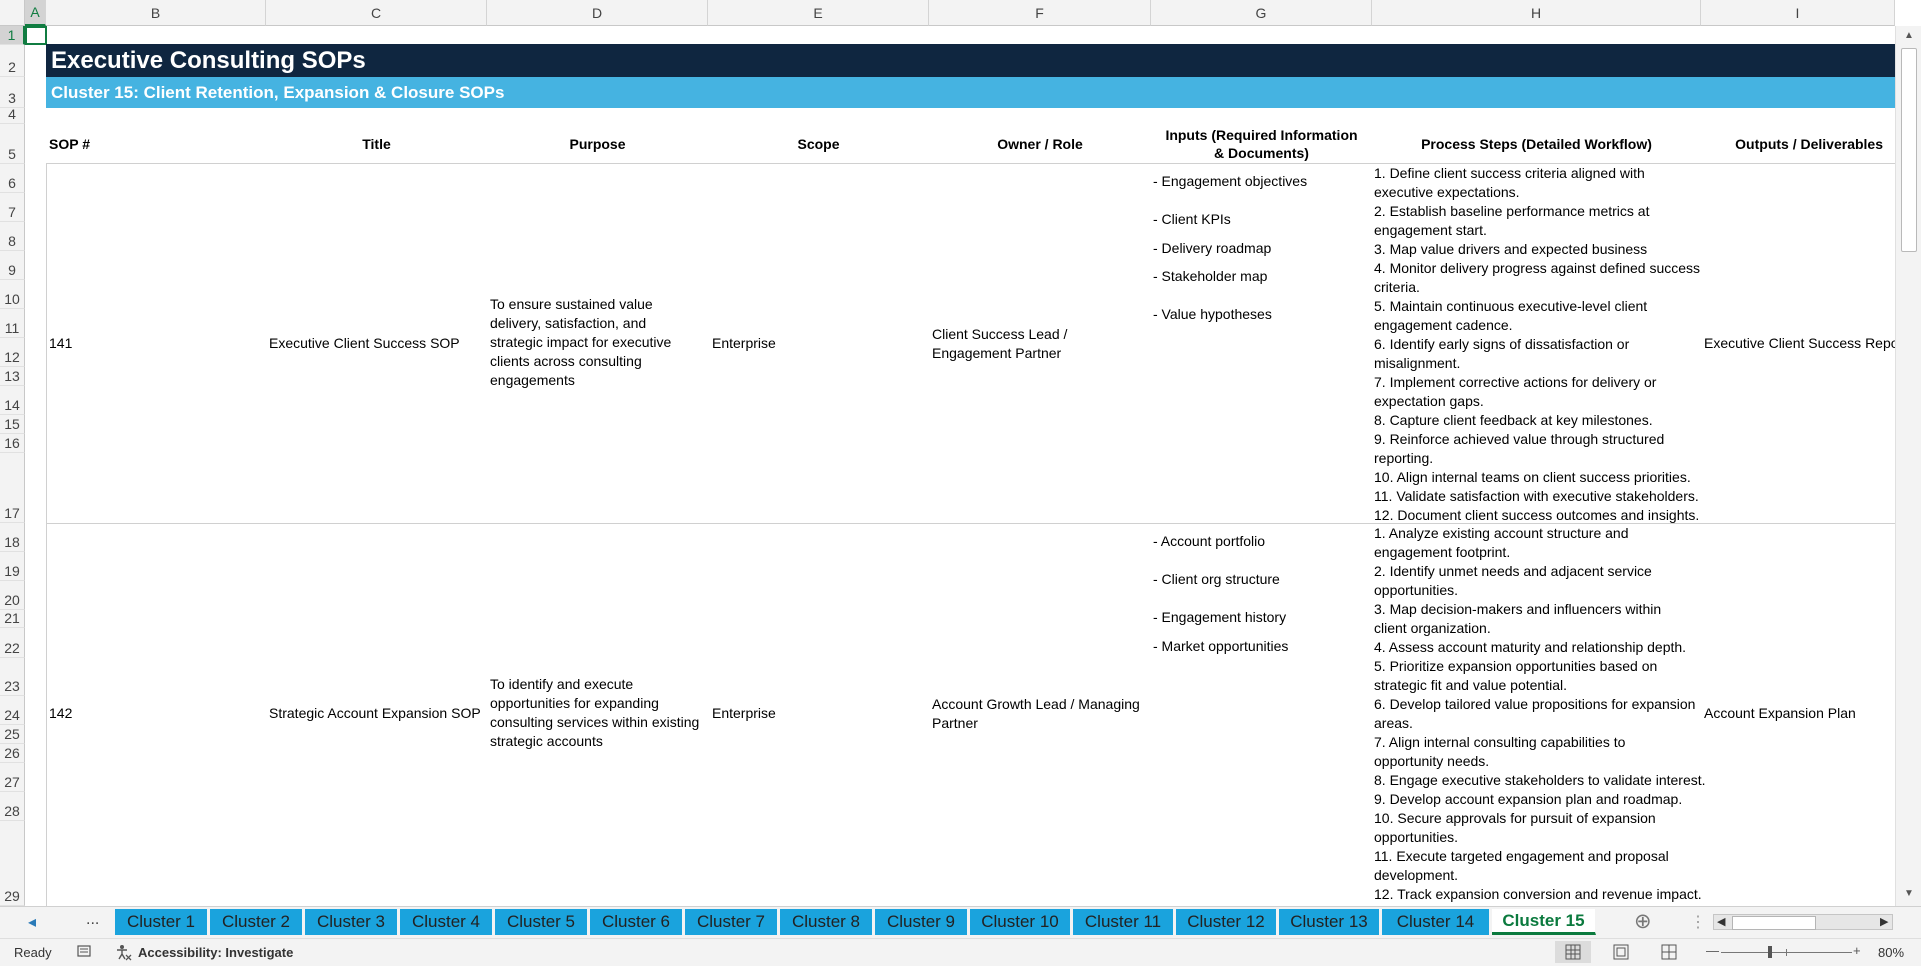 Image resolution: width=1921 pixels, height=966 pixels. Describe the element at coordinates (1712, 950) in the screenshot. I see `zoom-out-button: —` at that location.